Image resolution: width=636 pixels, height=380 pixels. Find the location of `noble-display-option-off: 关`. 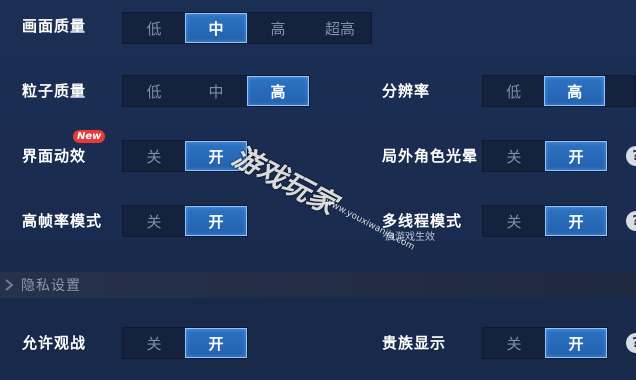

noble-display-option-off: 关 is located at coordinates (514, 343).